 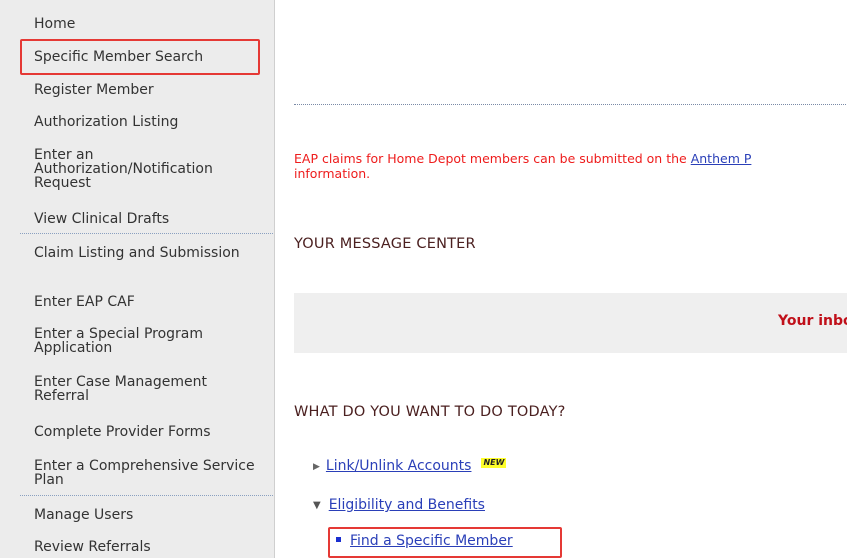 What do you see at coordinates (149, 515) in the screenshot?
I see `sidebar-item-manage-users: Manage Users` at bounding box center [149, 515].